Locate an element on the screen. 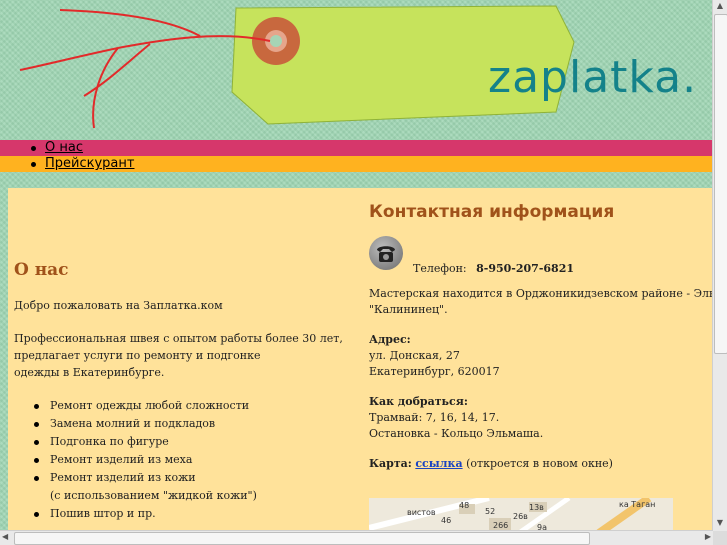 The width and height of the screenshot is (727, 545). vertical-scroll-thumb is located at coordinates (720, 184).